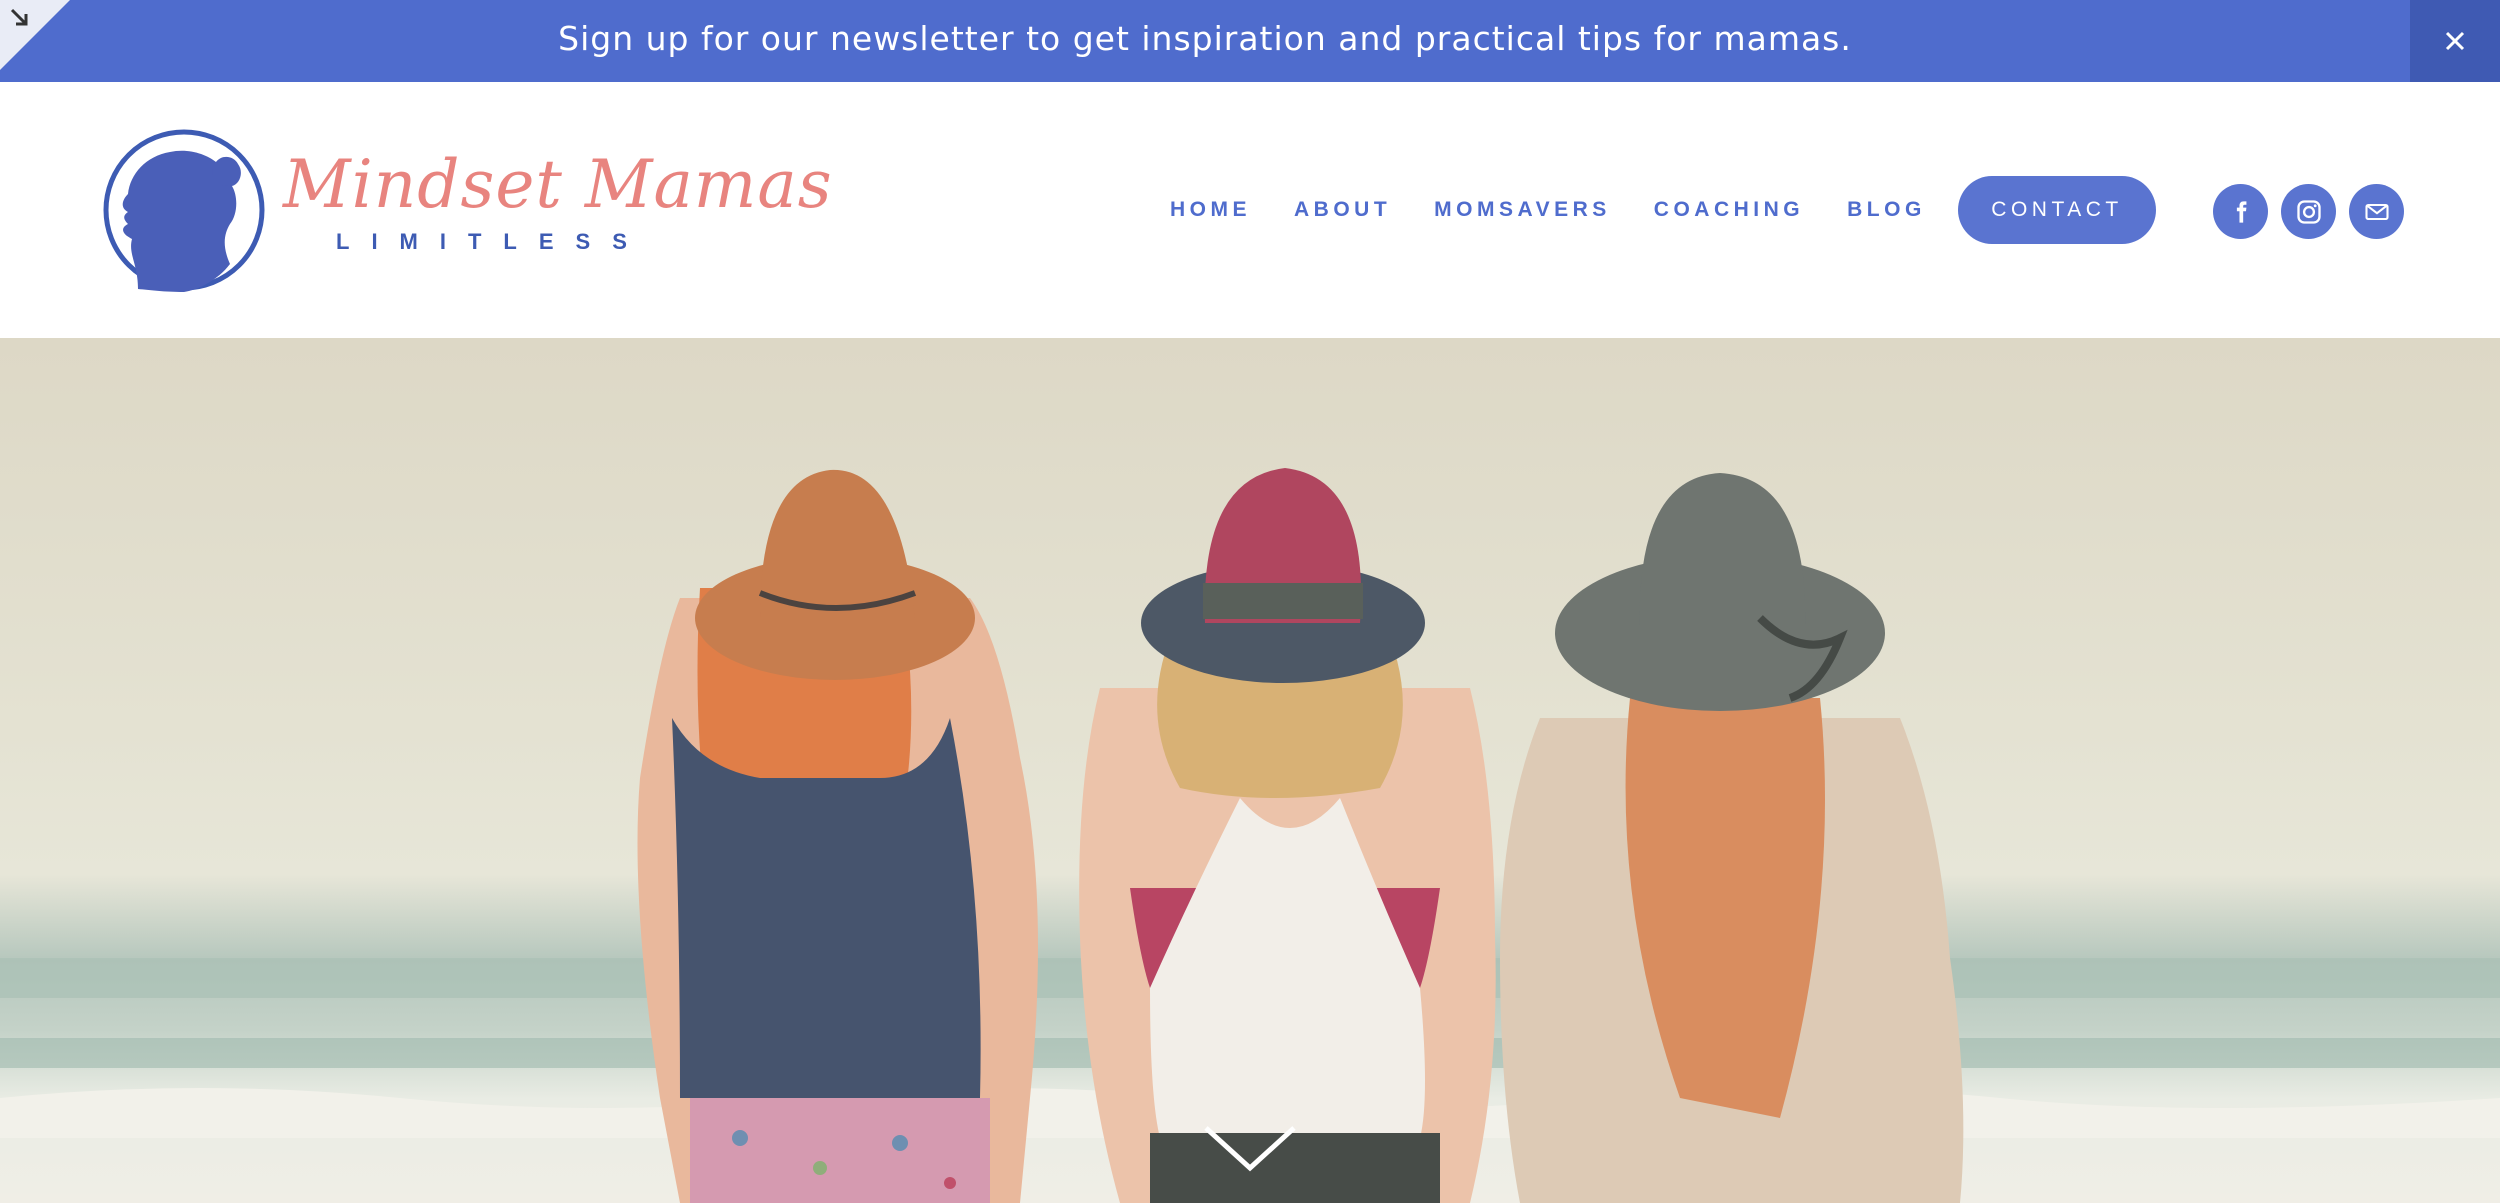 The image size is (2500, 1203). What do you see at coordinates (558, 184) in the screenshot?
I see `logo-script-text: Mindset Mamas` at bounding box center [558, 184].